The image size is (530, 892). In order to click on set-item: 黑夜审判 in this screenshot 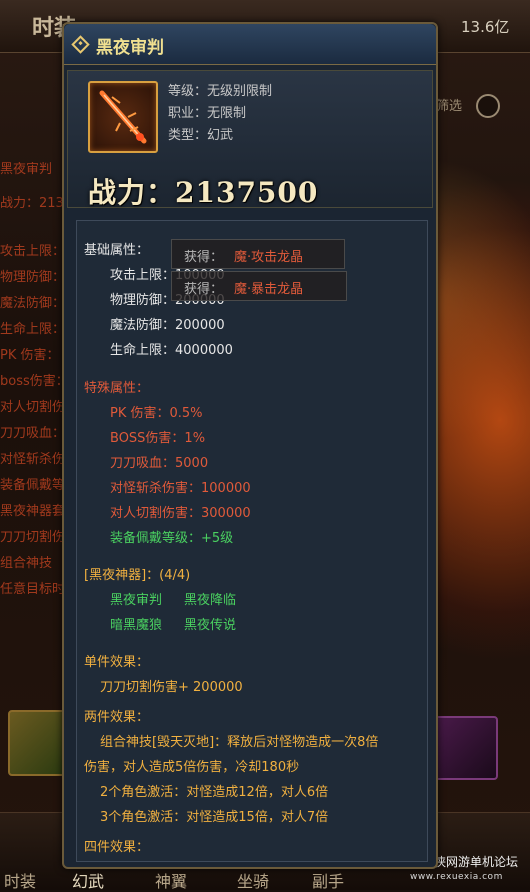, I will do `click(136, 600)`.